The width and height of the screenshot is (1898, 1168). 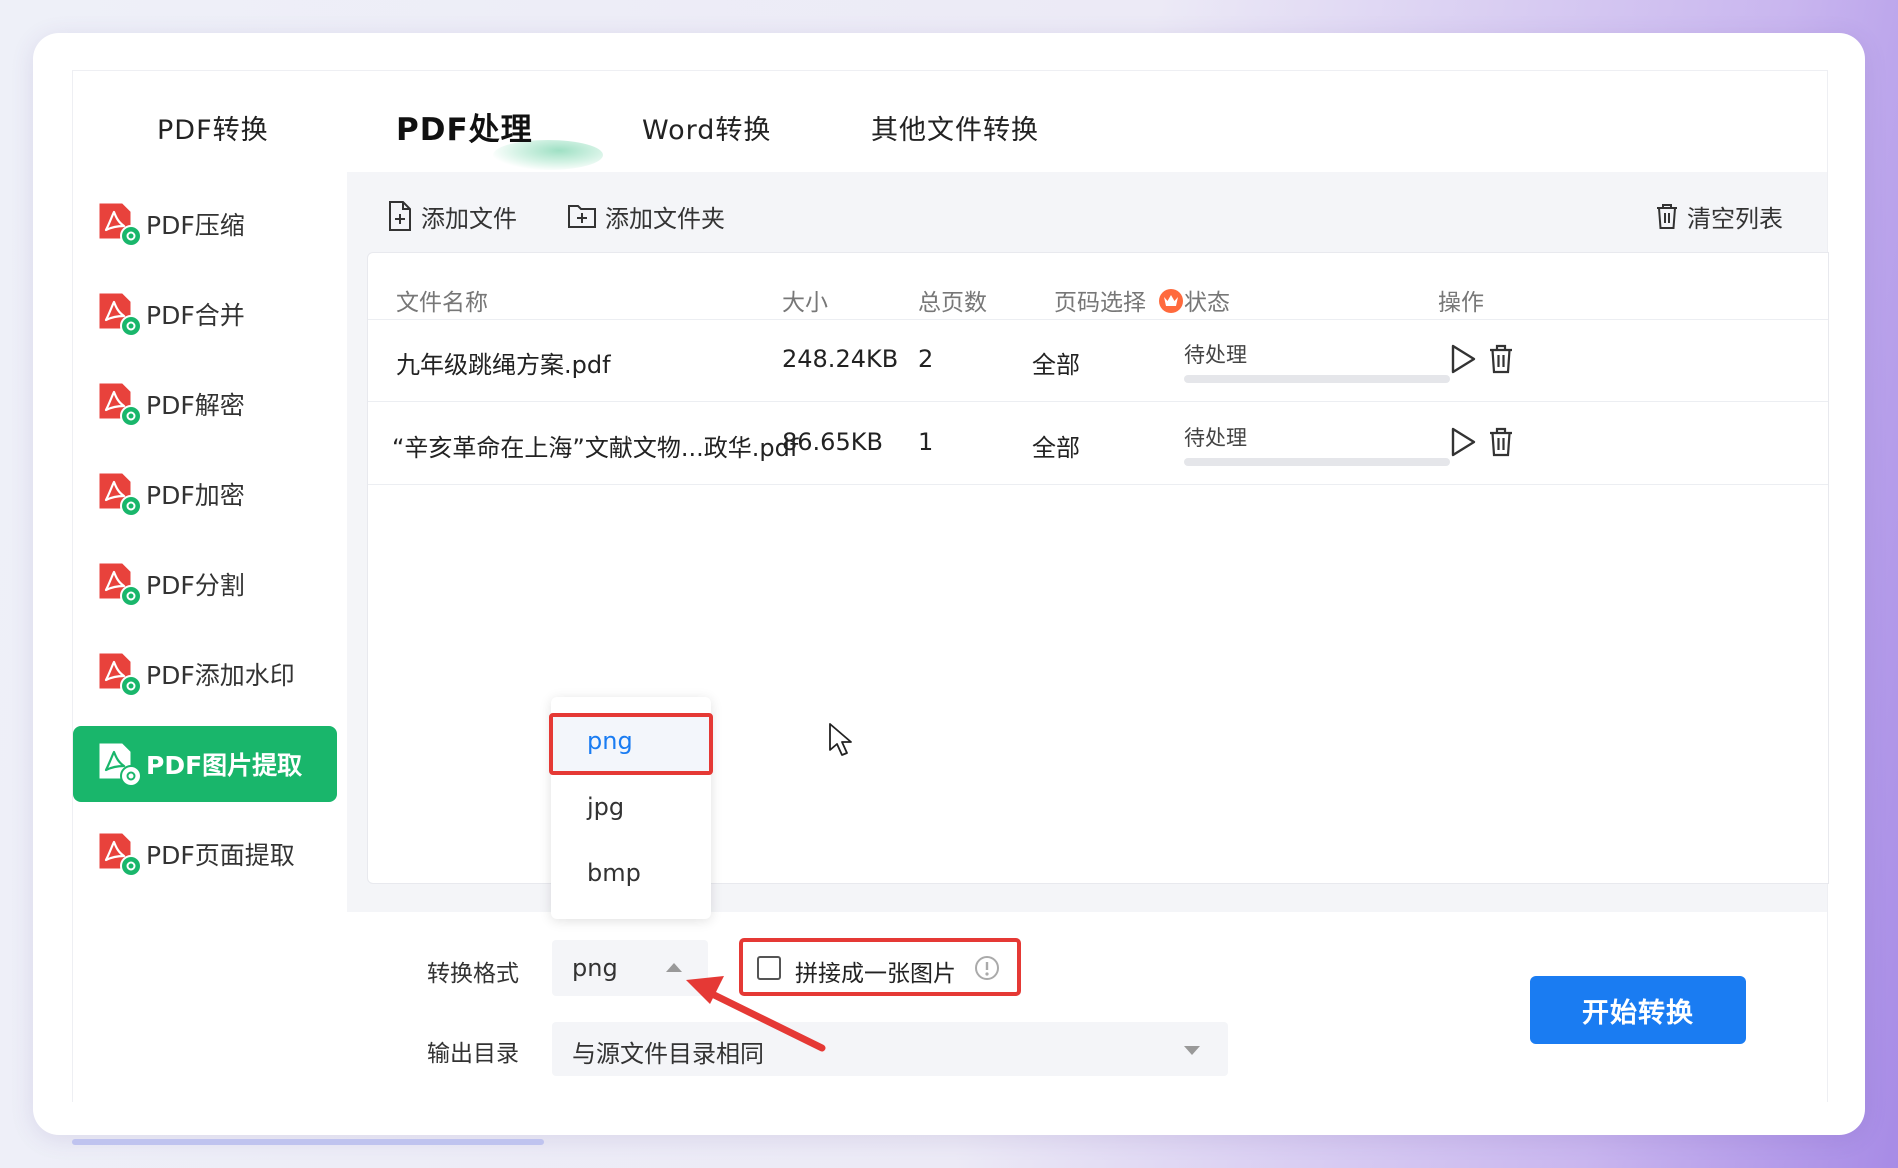 What do you see at coordinates (503, 365) in the screenshot?
I see `row-filename: 九年级跳绳方案.pdf` at bounding box center [503, 365].